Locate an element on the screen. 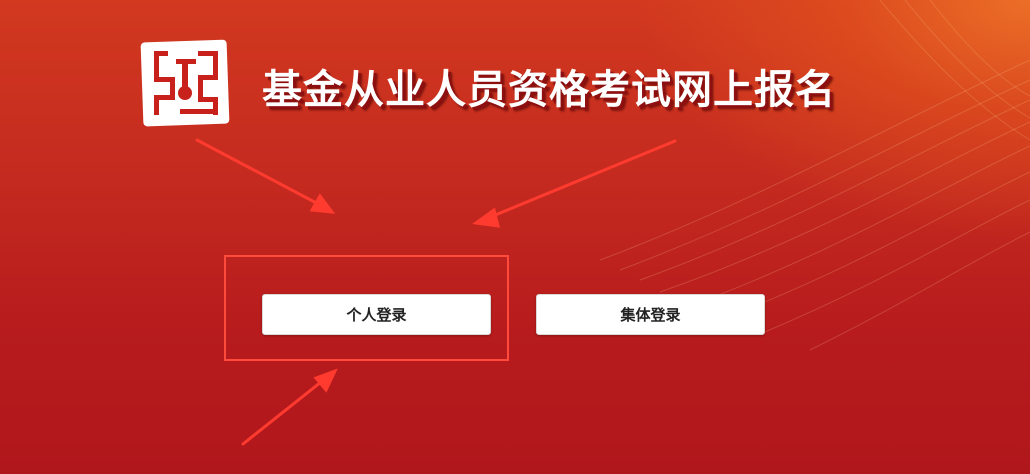 This screenshot has height=474, width=1030. page-header: 基金从业人员资格考试网上报名 is located at coordinates (488, 83).